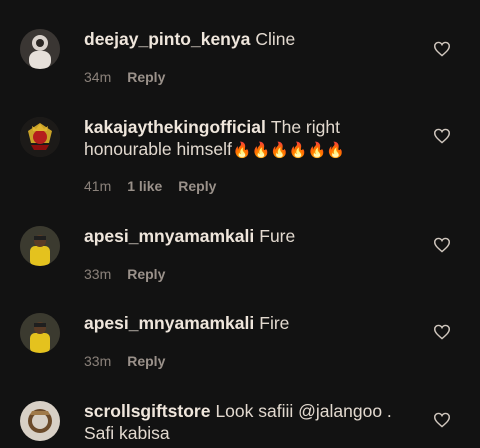 The width and height of the screenshot is (480, 448). I want to click on comment-text: deejay_pinto_kenya Cline, so click(249, 39).